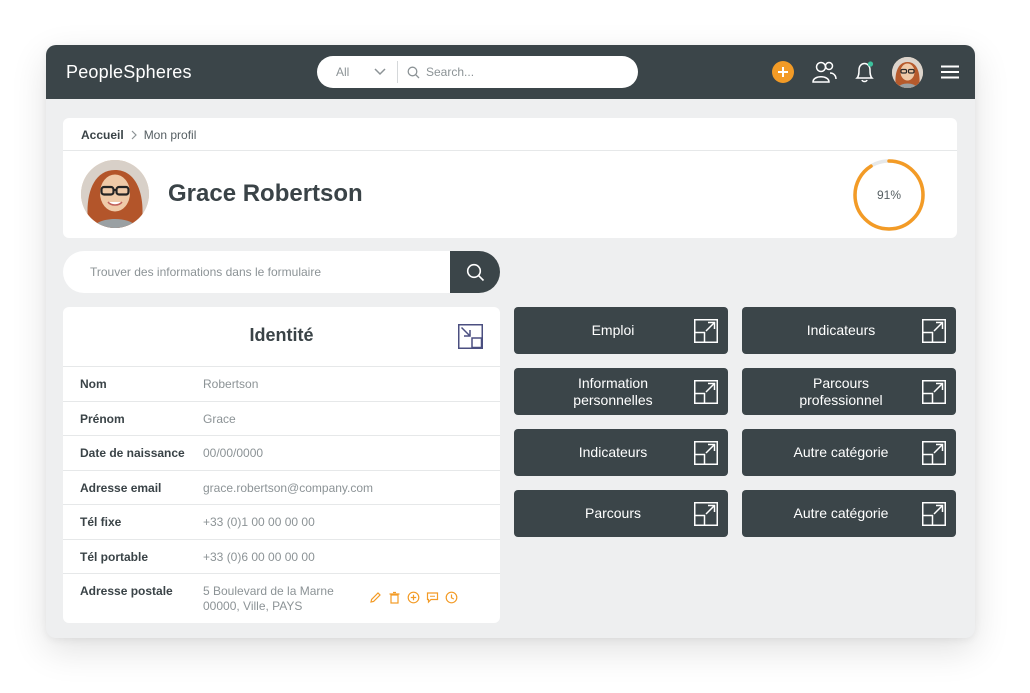 The width and height of the screenshot is (1030, 693). I want to click on form-search-input, so click(260, 272).